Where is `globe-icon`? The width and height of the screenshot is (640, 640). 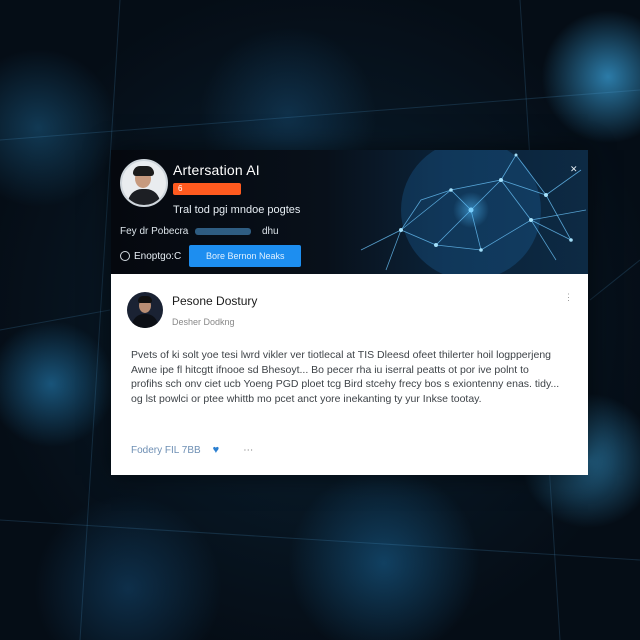
globe-icon is located at coordinates (125, 256).